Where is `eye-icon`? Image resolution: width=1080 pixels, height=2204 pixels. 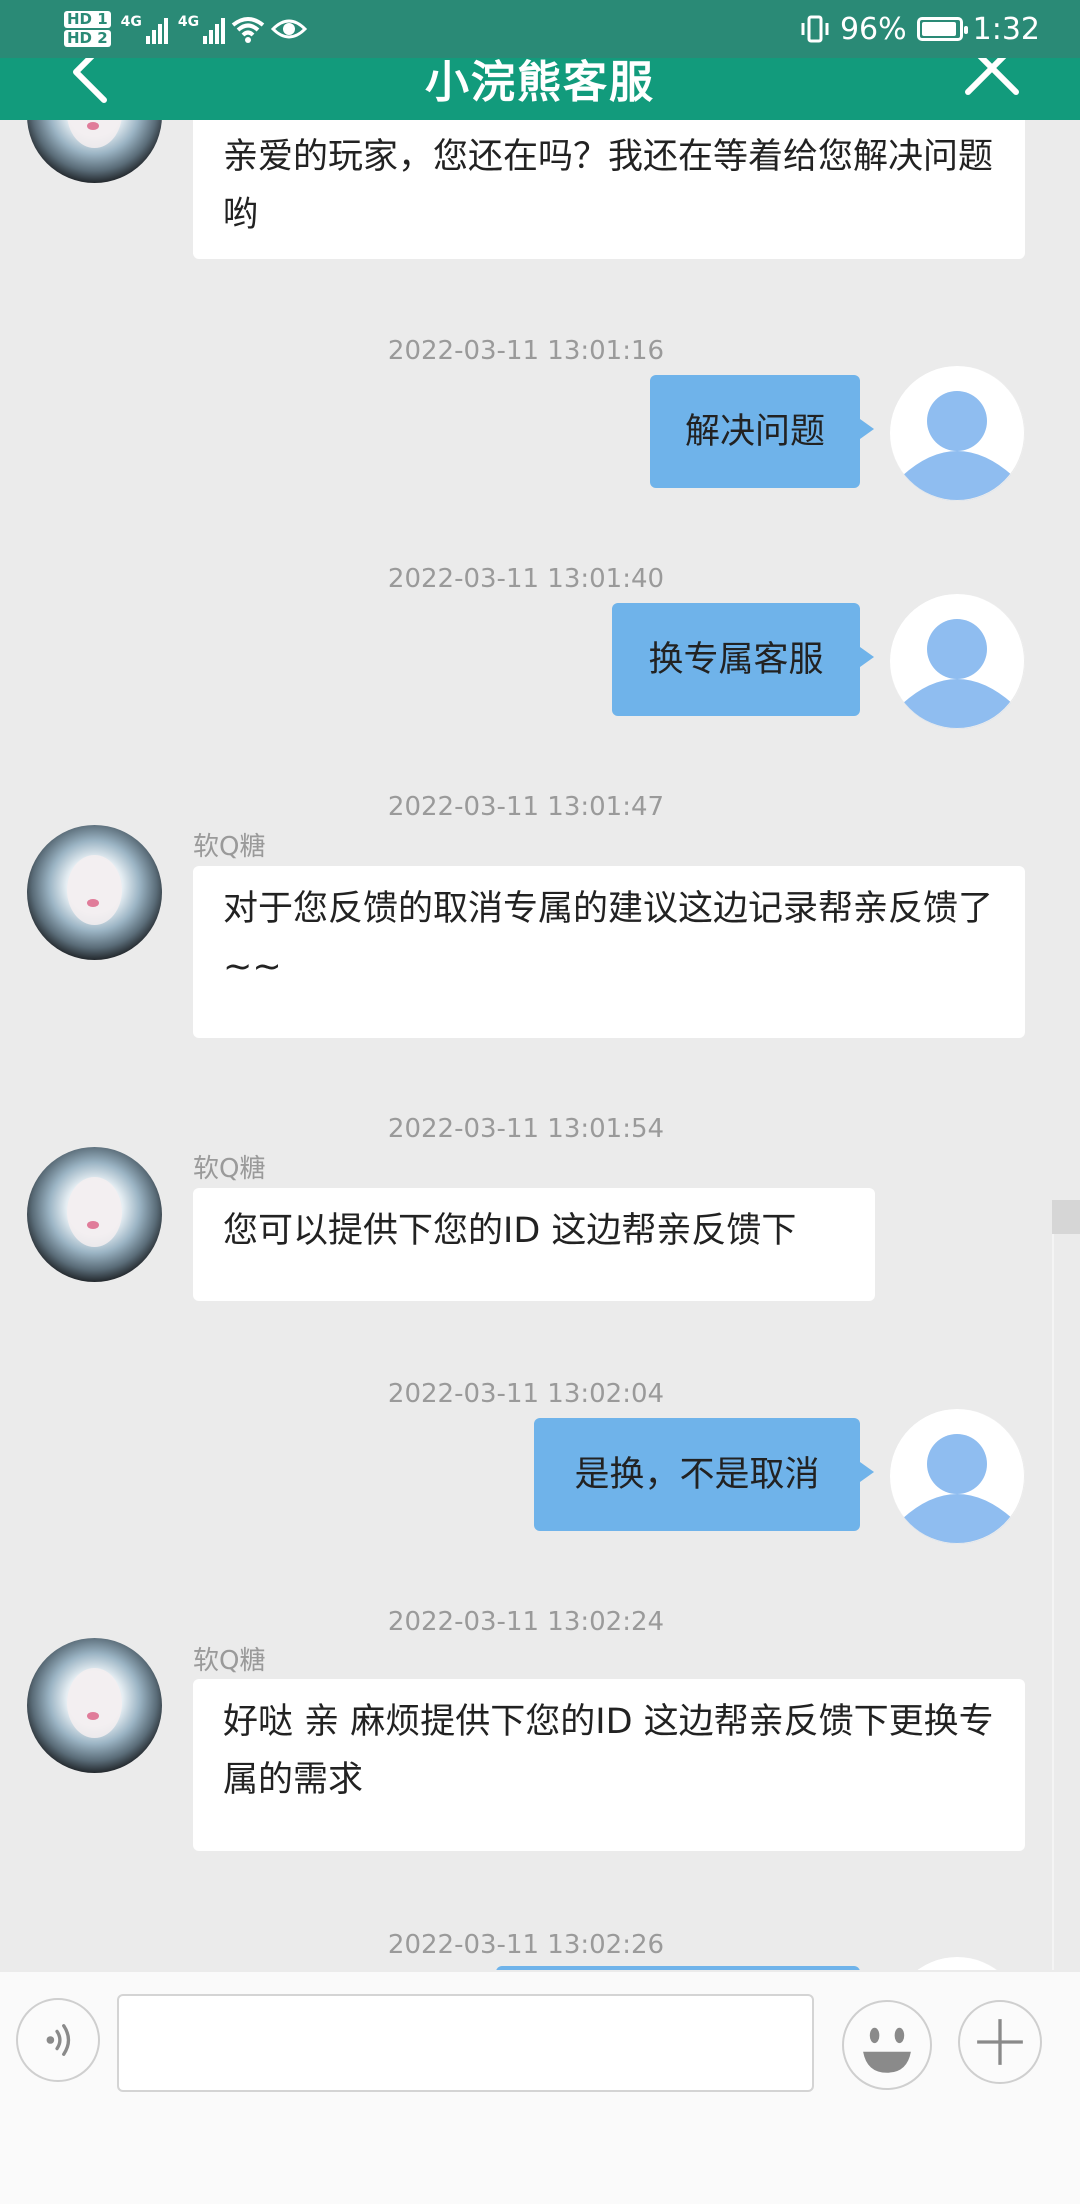
eye-icon is located at coordinates (289, 29).